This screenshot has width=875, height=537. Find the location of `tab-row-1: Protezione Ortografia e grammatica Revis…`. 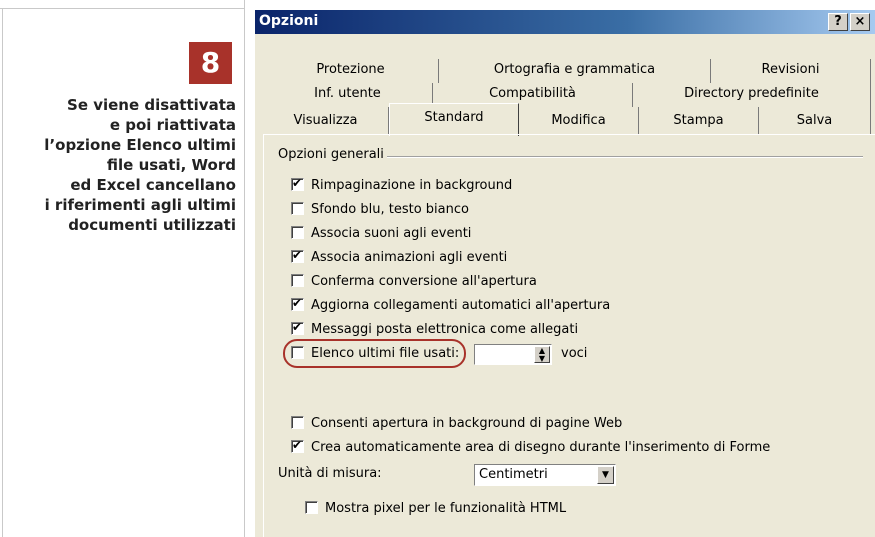

tab-row-1: Protezione Ortografia e grammatica Revis… is located at coordinates (569, 71).